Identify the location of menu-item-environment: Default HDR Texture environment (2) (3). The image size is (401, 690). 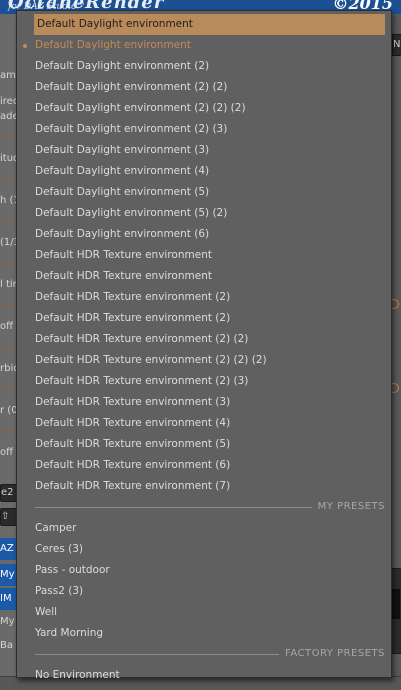
(211, 381).